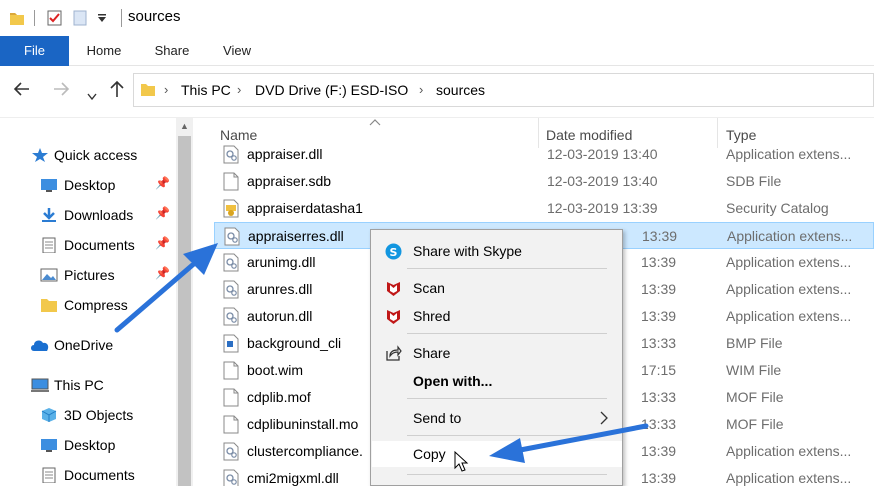 This screenshot has height=486, width=874. I want to click on menu-item-shred: Shred, so click(497, 316).